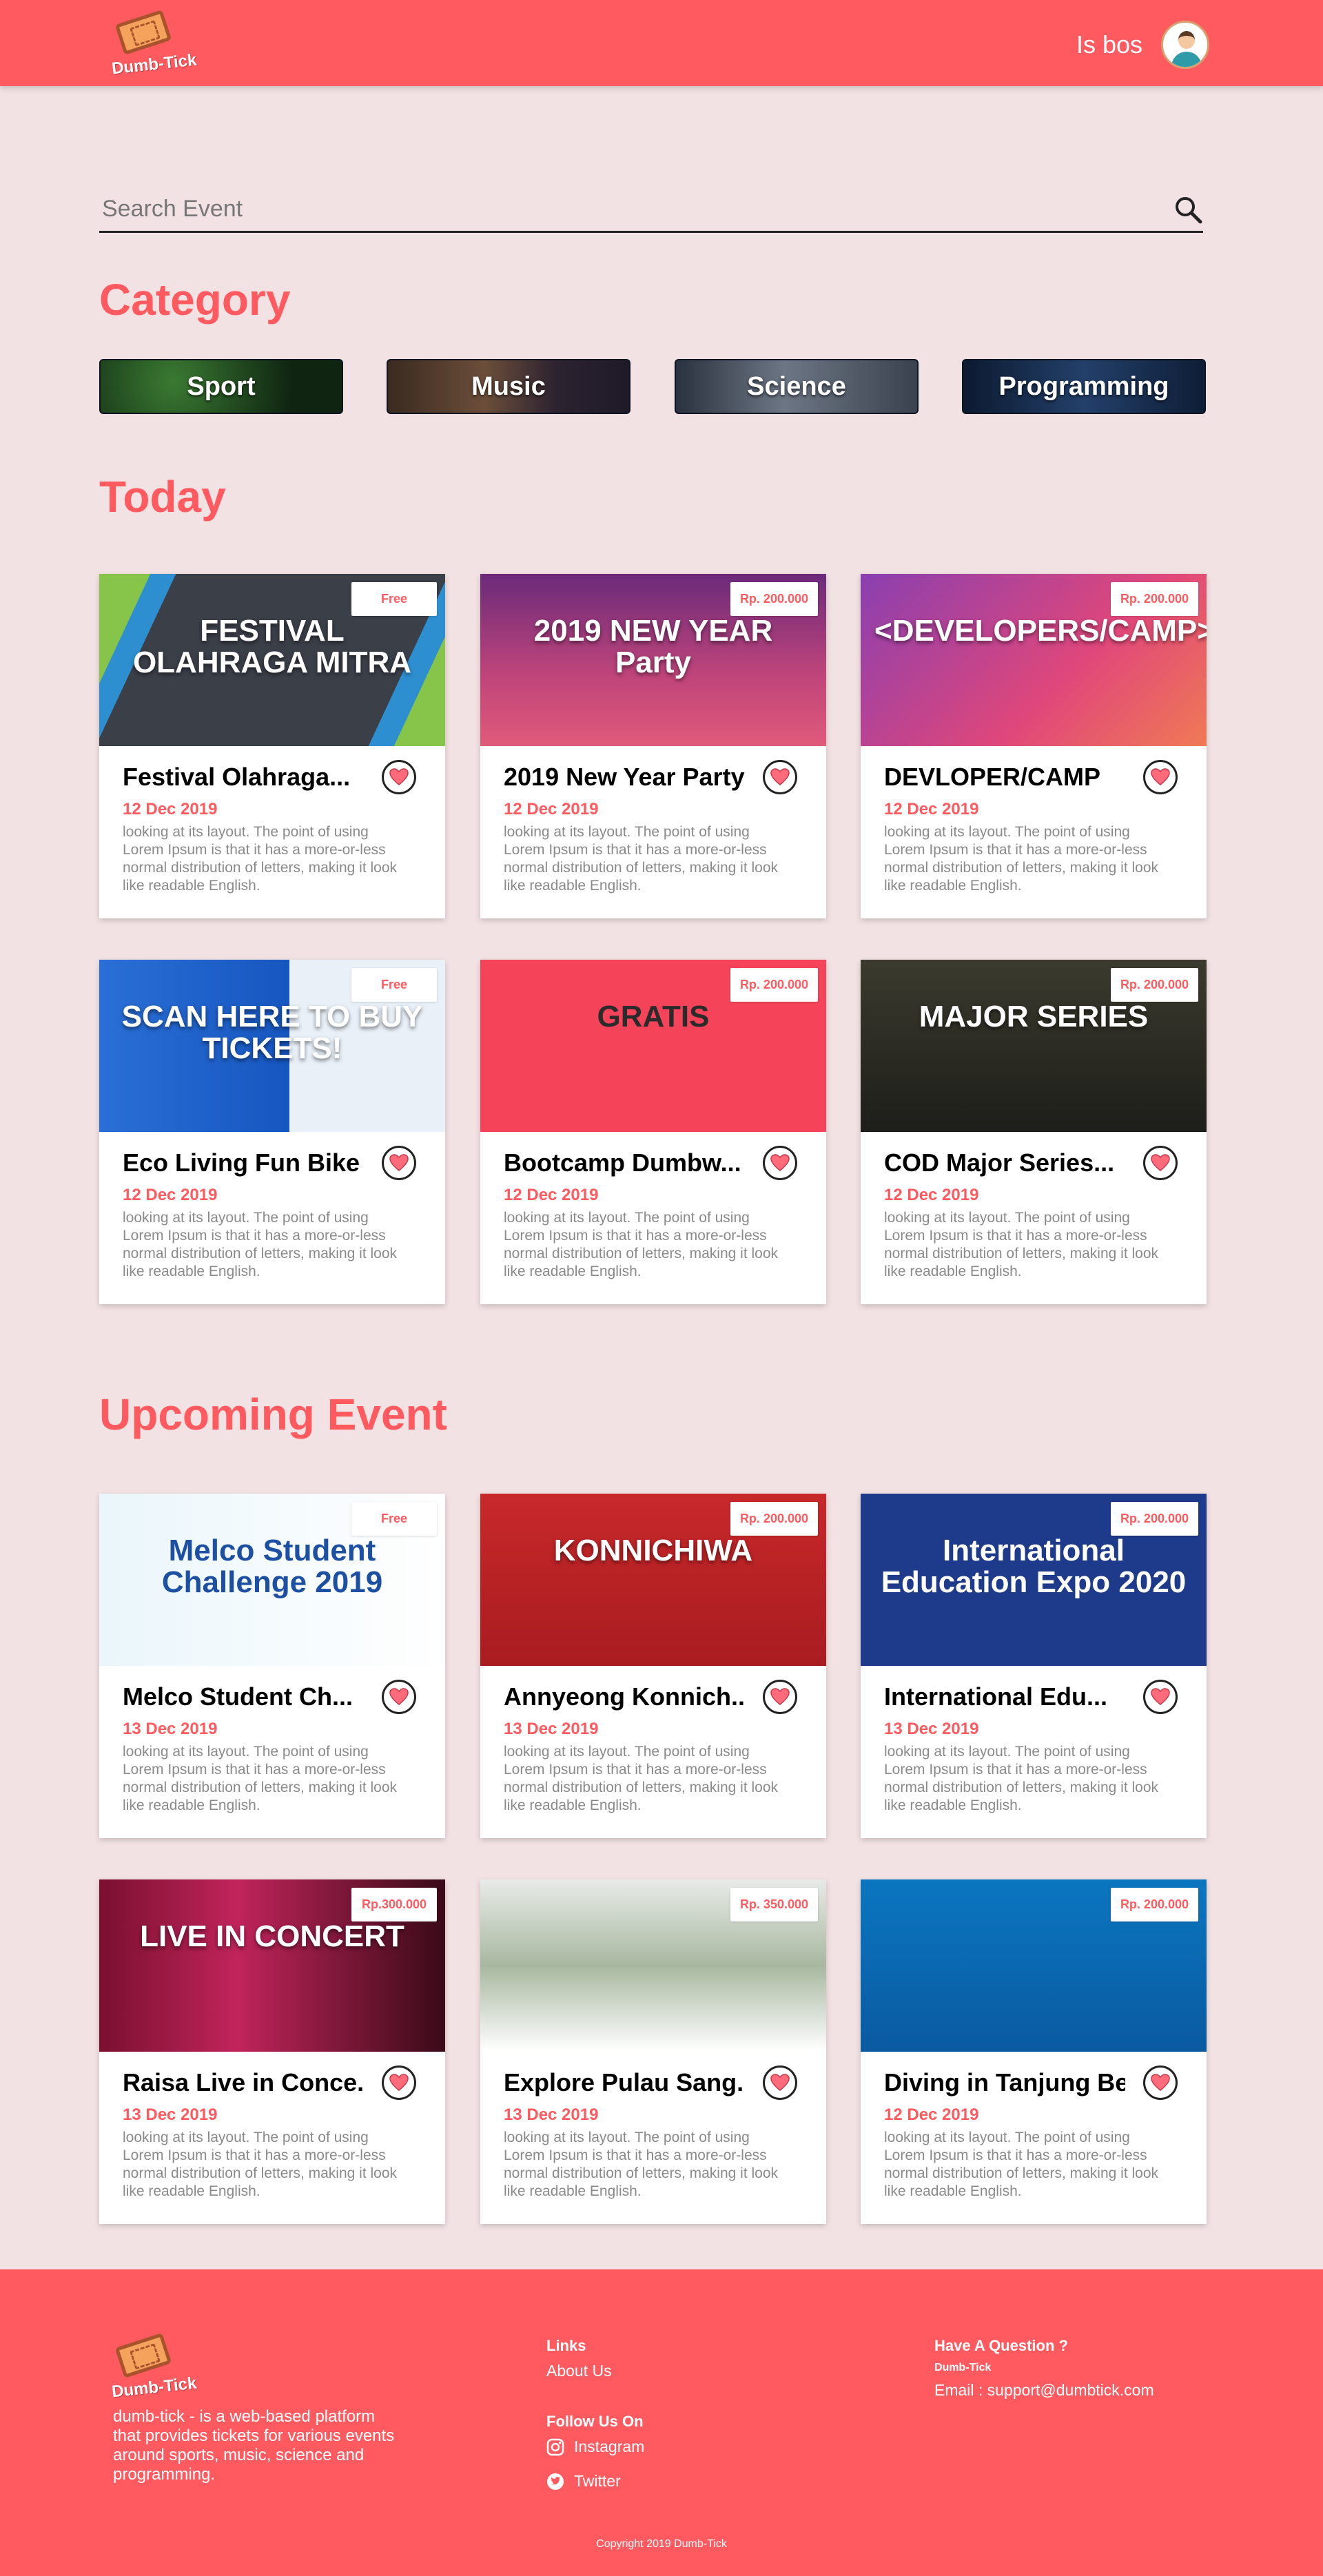  What do you see at coordinates (1005, 777) in the screenshot?
I see `event-title: DEVLOPER/CAMP` at bounding box center [1005, 777].